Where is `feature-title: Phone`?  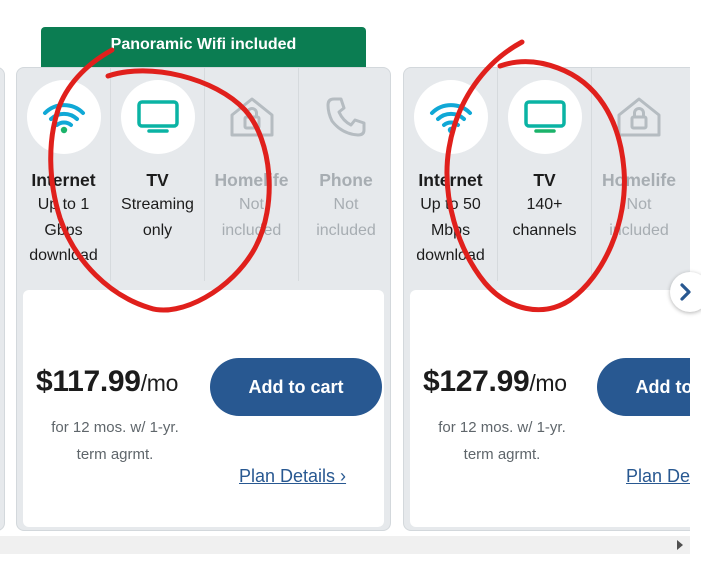 feature-title: Phone is located at coordinates (346, 180).